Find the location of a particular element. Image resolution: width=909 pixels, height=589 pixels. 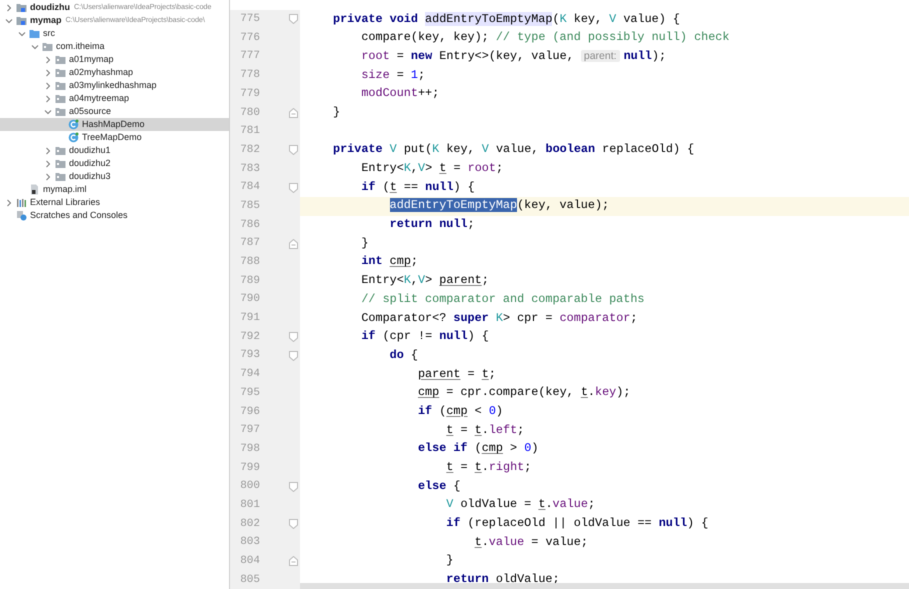

tree-item: a02myhashmap is located at coordinates (114, 72).